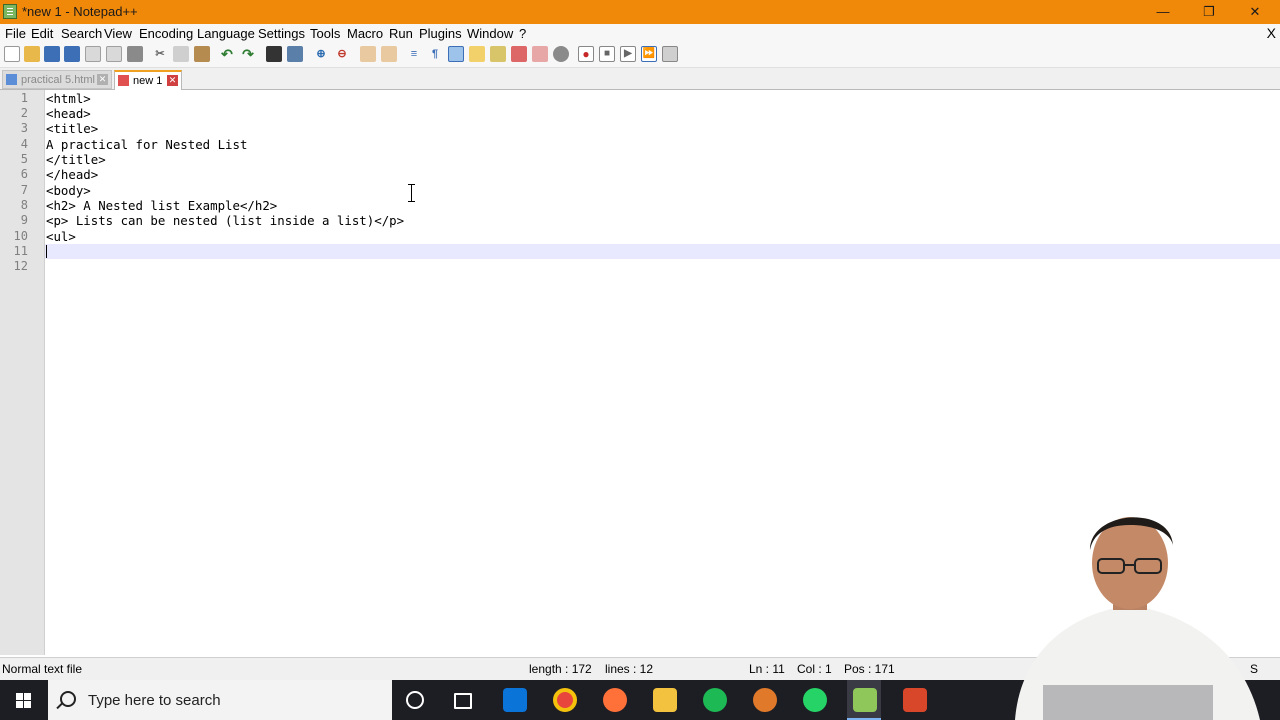 The height and width of the screenshot is (720, 1280). Describe the element at coordinates (389, 54) in the screenshot. I see `sync-horizontal-icon` at that location.